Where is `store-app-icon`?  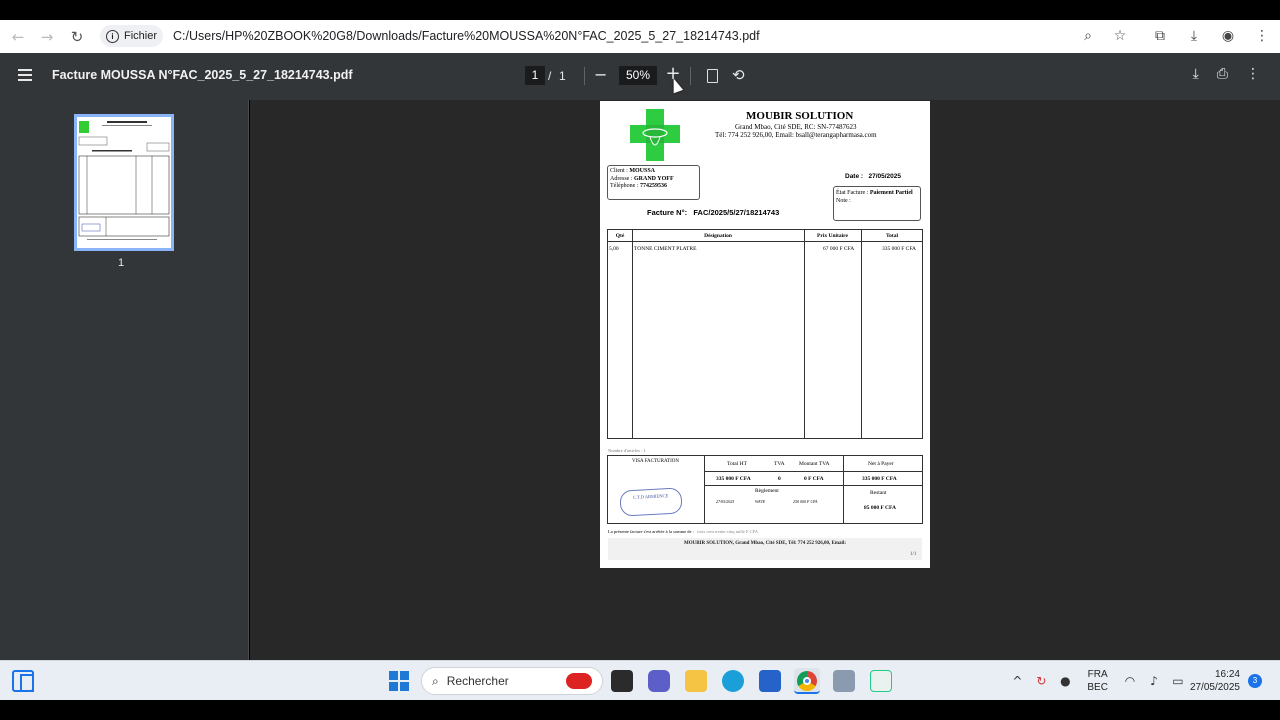
store-app-icon is located at coordinates (770, 681).